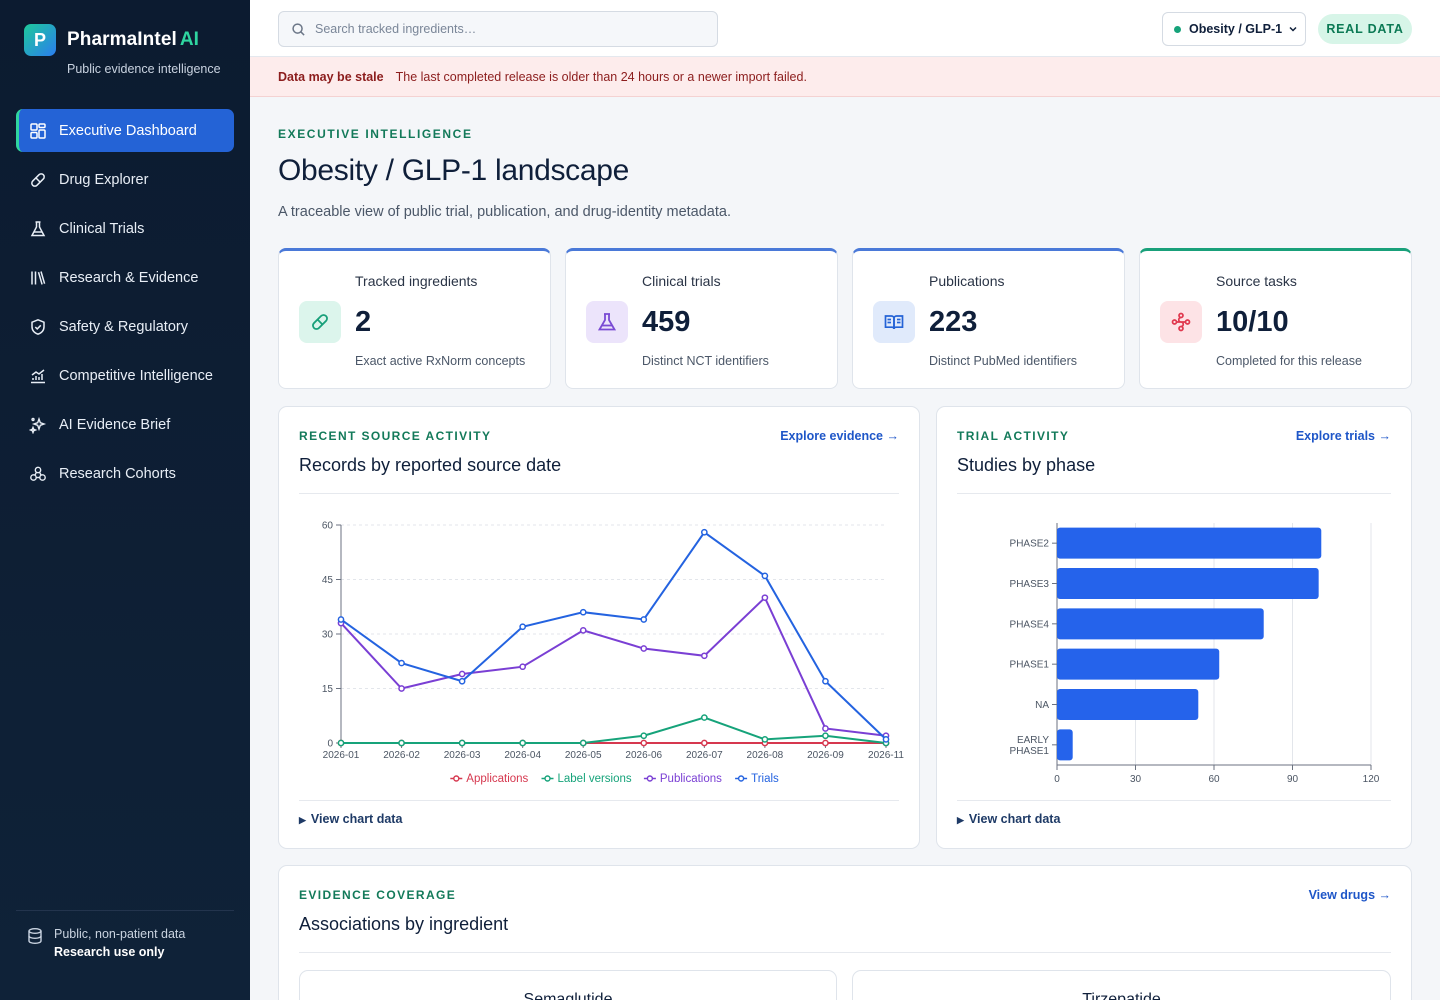 The height and width of the screenshot is (1000, 1440). I want to click on pill-icon, so click(320, 322).